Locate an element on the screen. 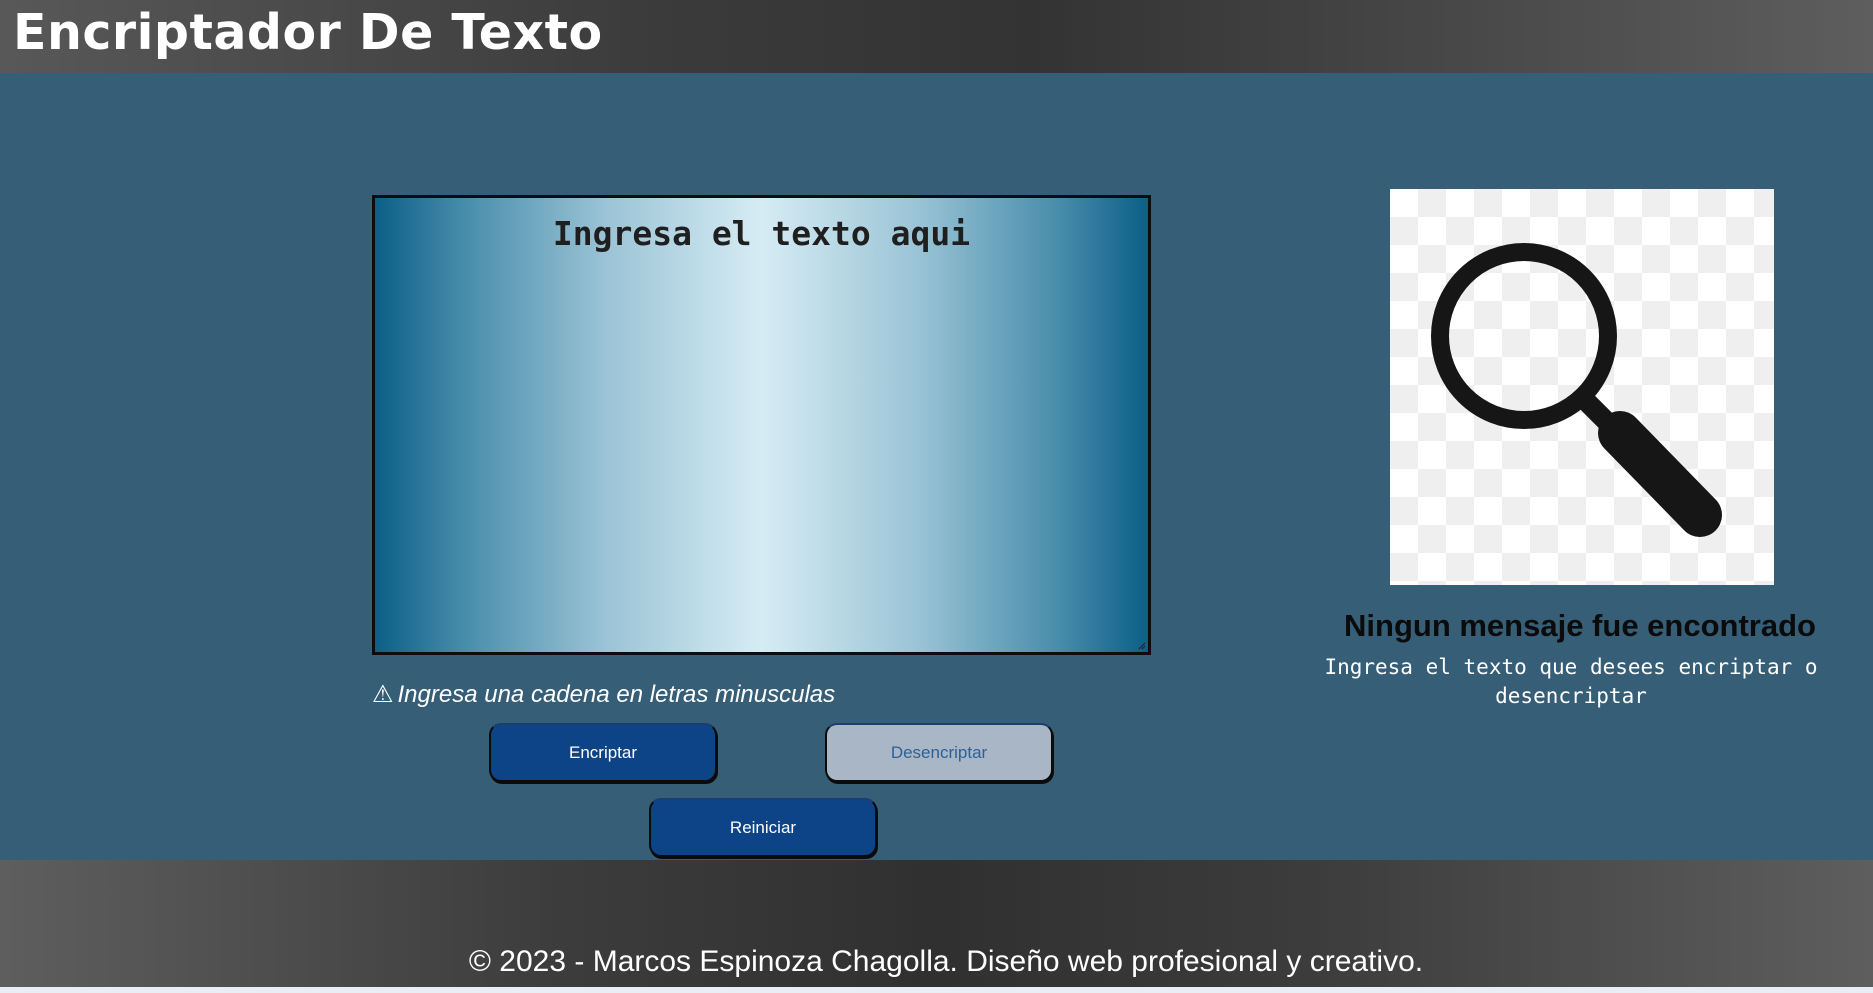 The height and width of the screenshot is (993, 1873). reset-button-label: Reiniciar is located at coordinates (763, 827).